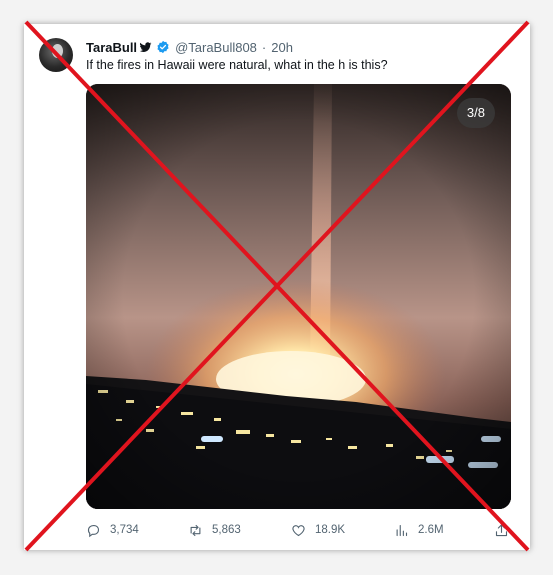 The image size is (553, 575). What do you see at coordinates (298, 530) in the screenshot?
I see `like-icon` at bounding box center [298, 530].